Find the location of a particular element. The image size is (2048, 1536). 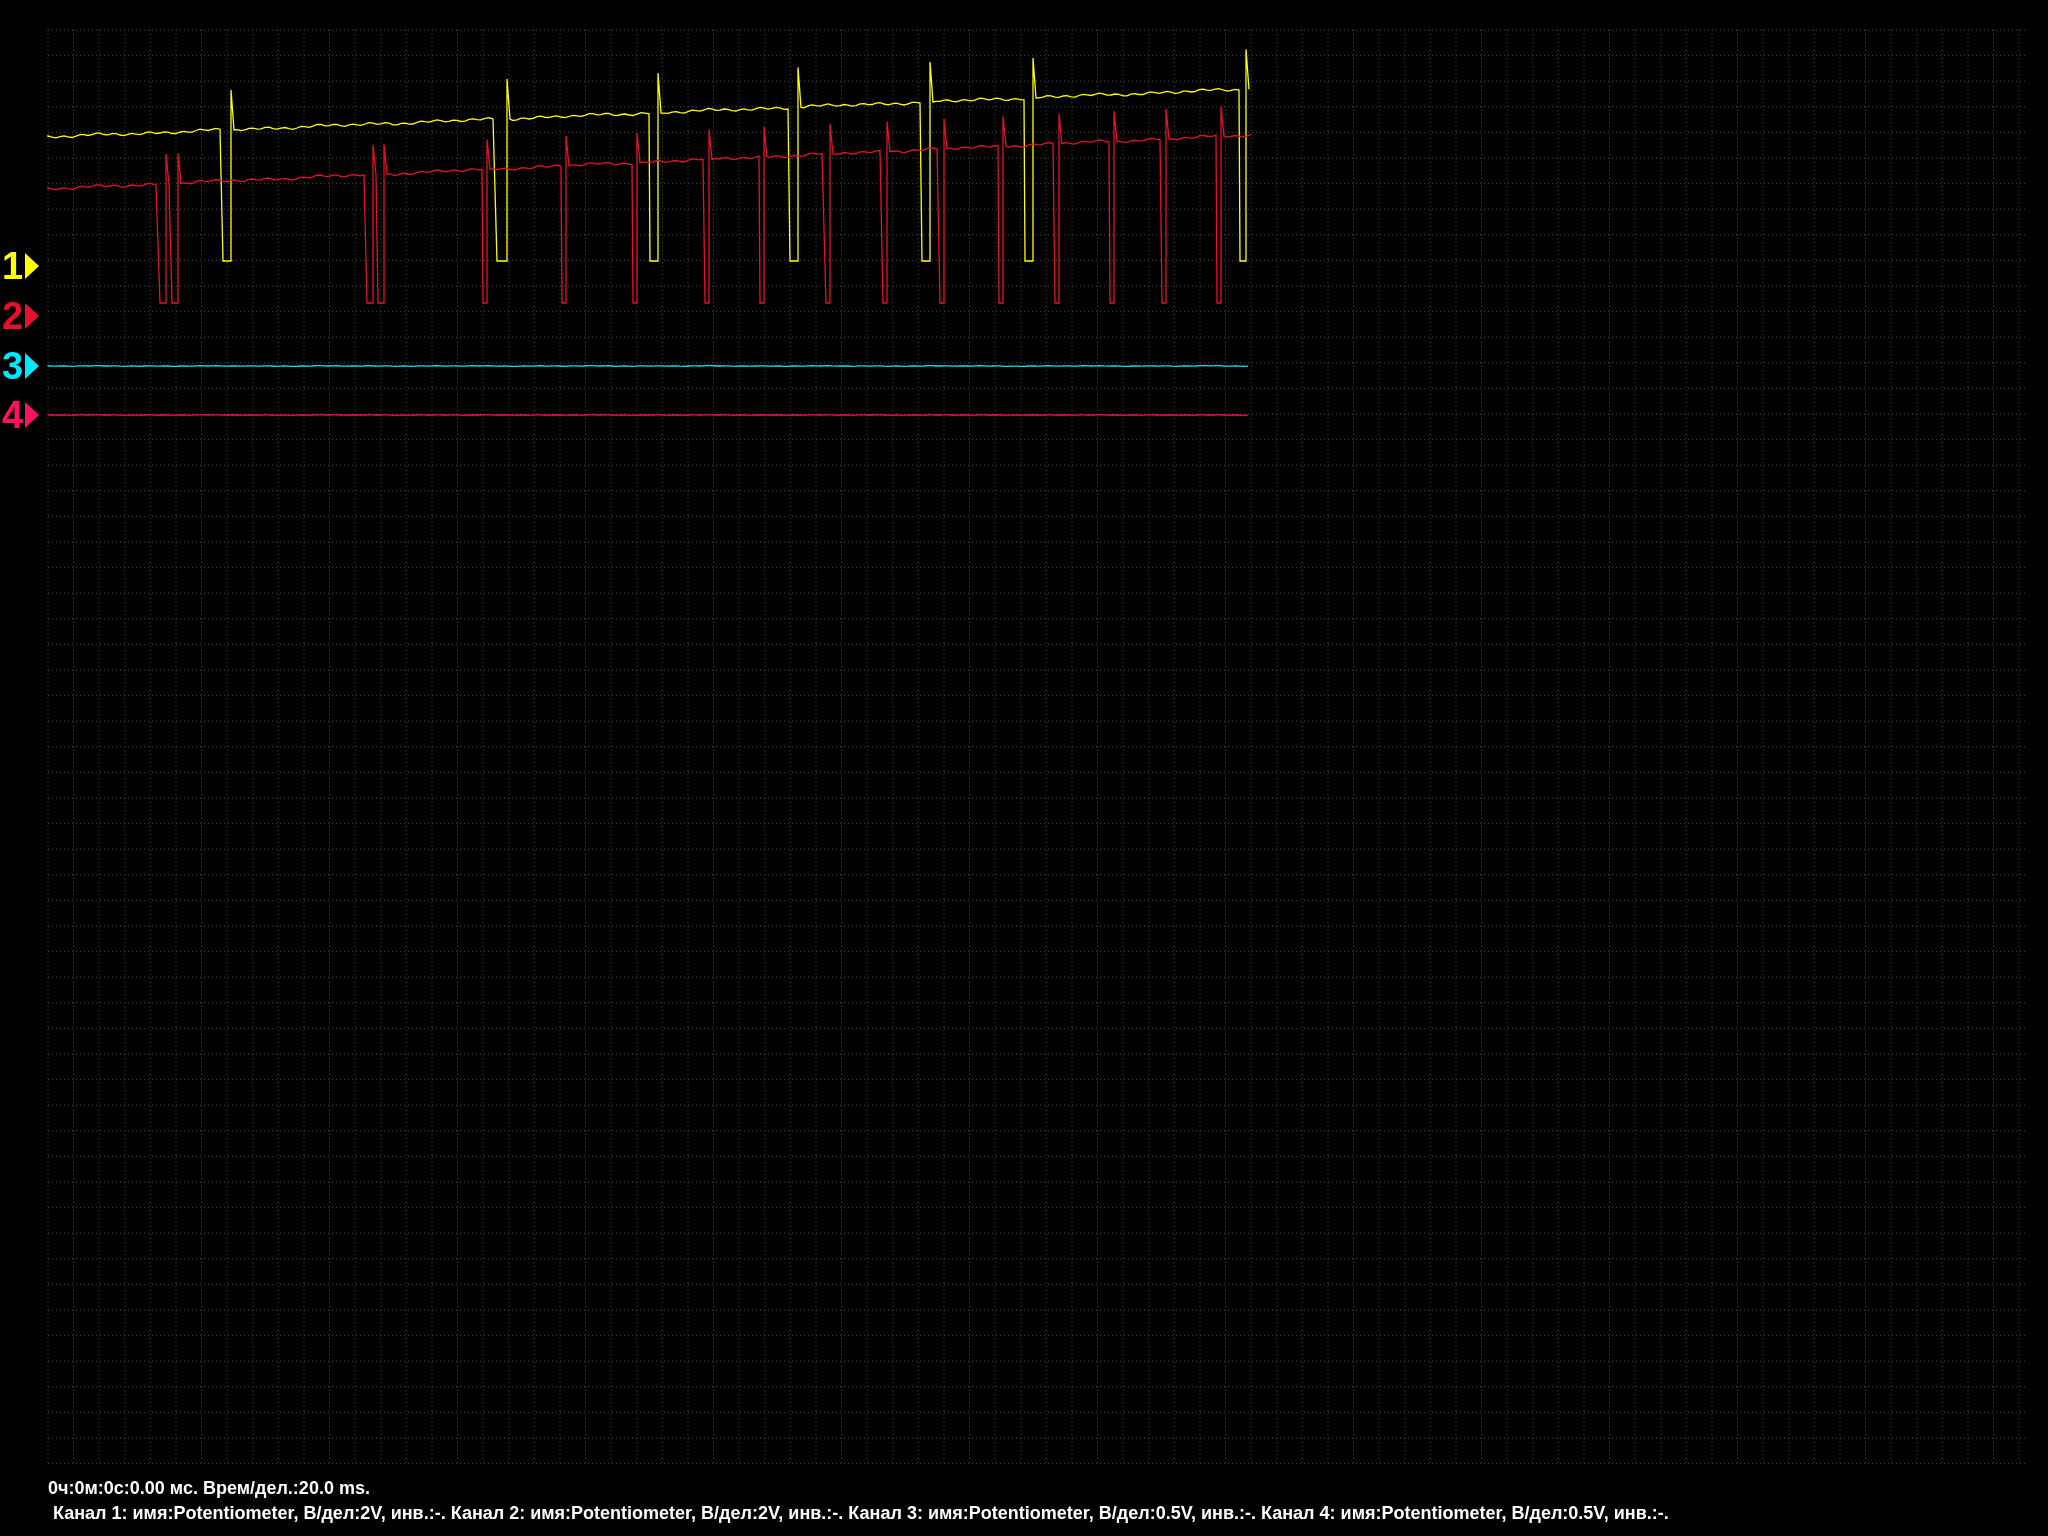

channel-settings-text: Канал 1: имя:Potentiometer, В/дел:2V, инв.:-. Канал 2: имя:Potentiometer, В/дел:2V, инв.:-. Канал 3: имя:Potentiometer, В/дел:0.5V, инв.:-. Канал 4: имя:Potentiometer, В/дел:0.5V, инв.:-. is located at coordinates (861, 1513).